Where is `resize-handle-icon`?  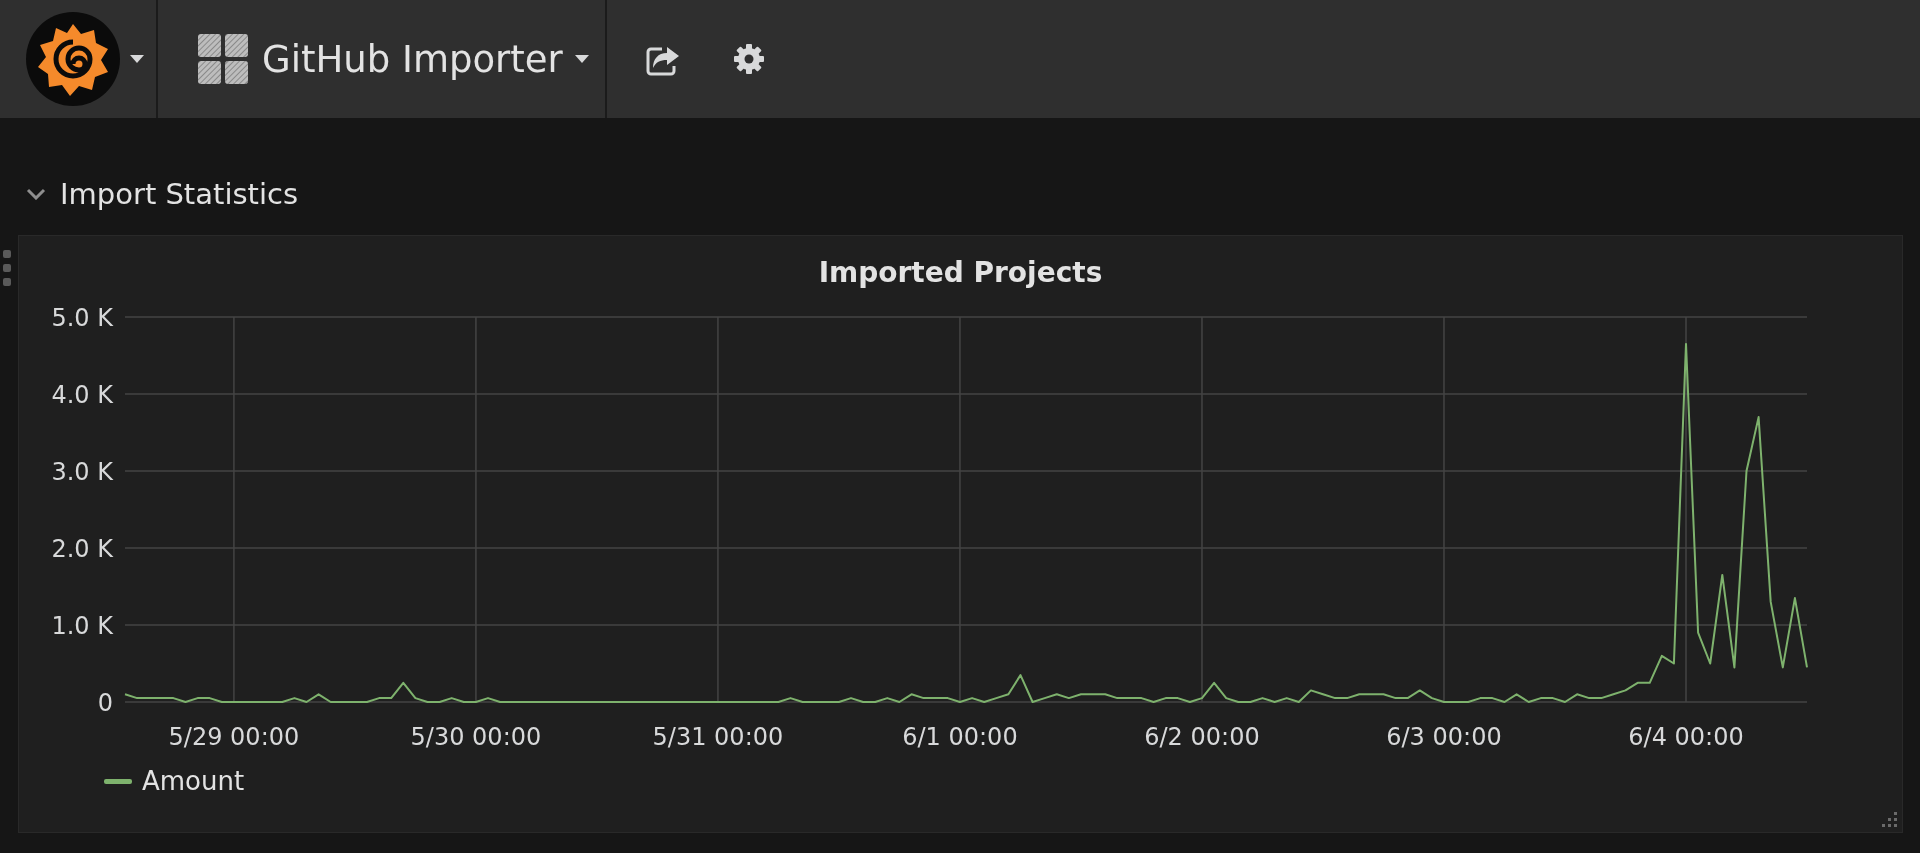 resize-handle-icon is located at coordinates (1890, 820).